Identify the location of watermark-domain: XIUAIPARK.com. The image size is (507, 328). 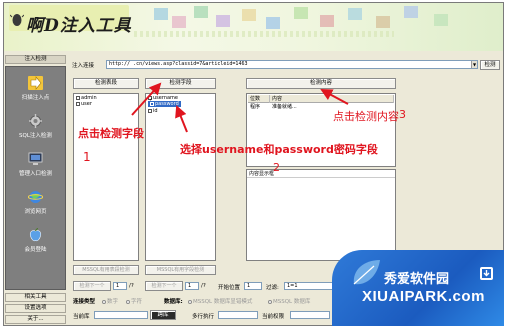
(423, 296).